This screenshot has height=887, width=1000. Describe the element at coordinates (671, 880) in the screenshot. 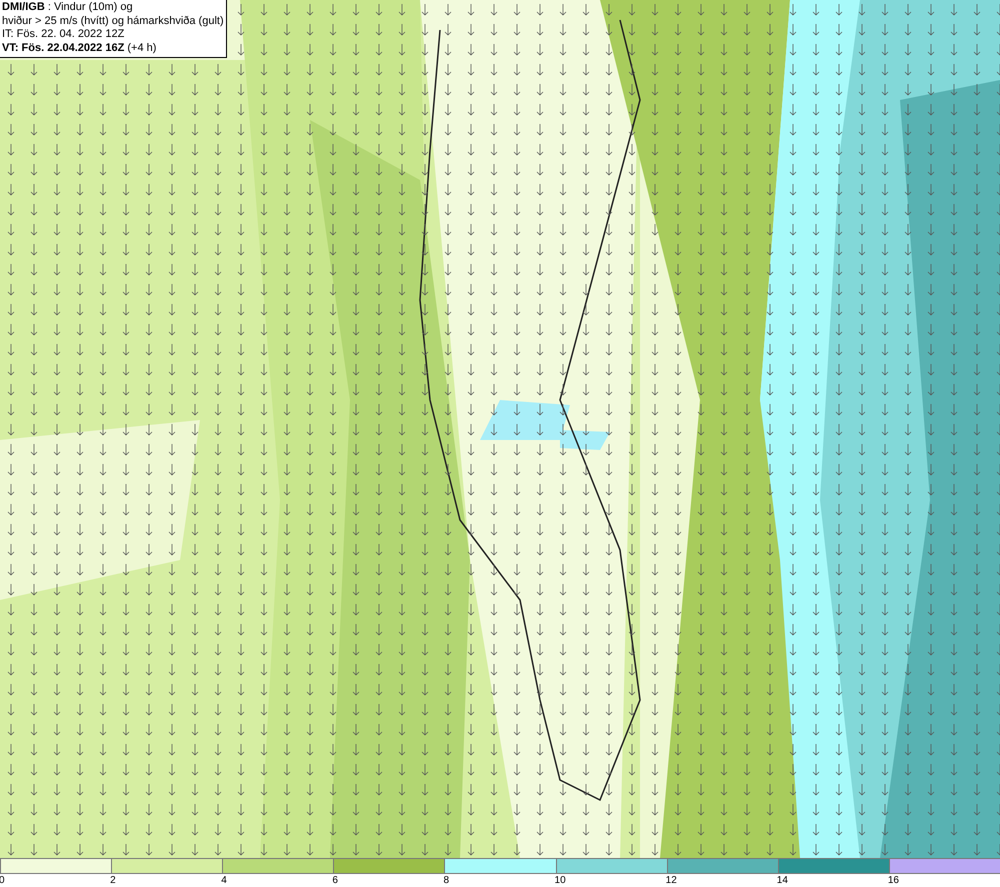

I see `legend-tick-label: 12` at that location.